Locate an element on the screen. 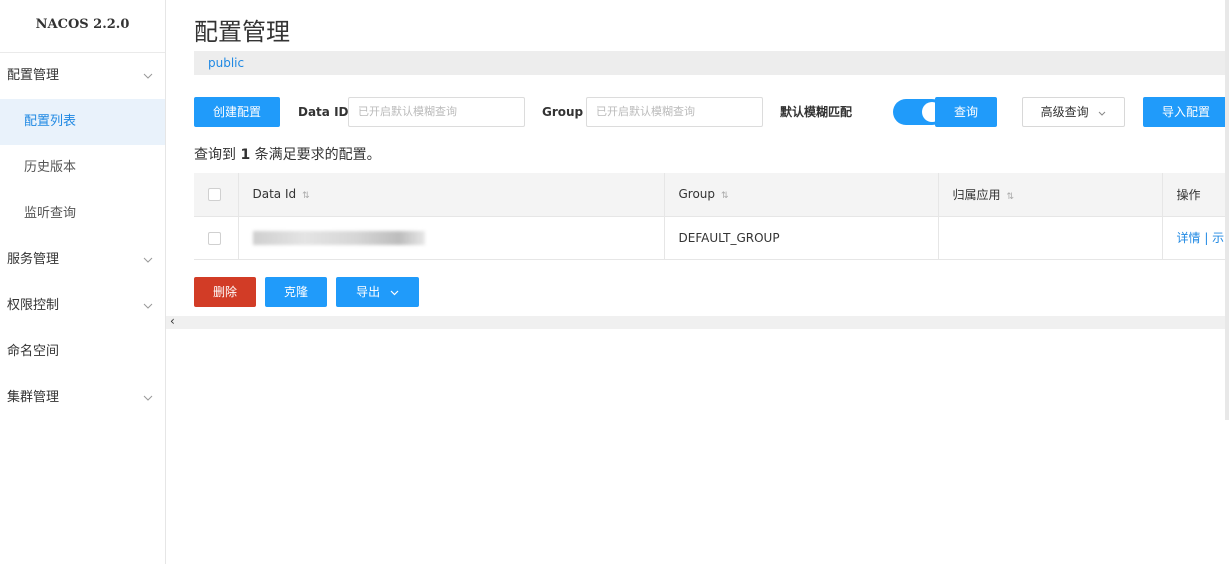  result-prefix: 查询到 is located at coordinates (215, 155).